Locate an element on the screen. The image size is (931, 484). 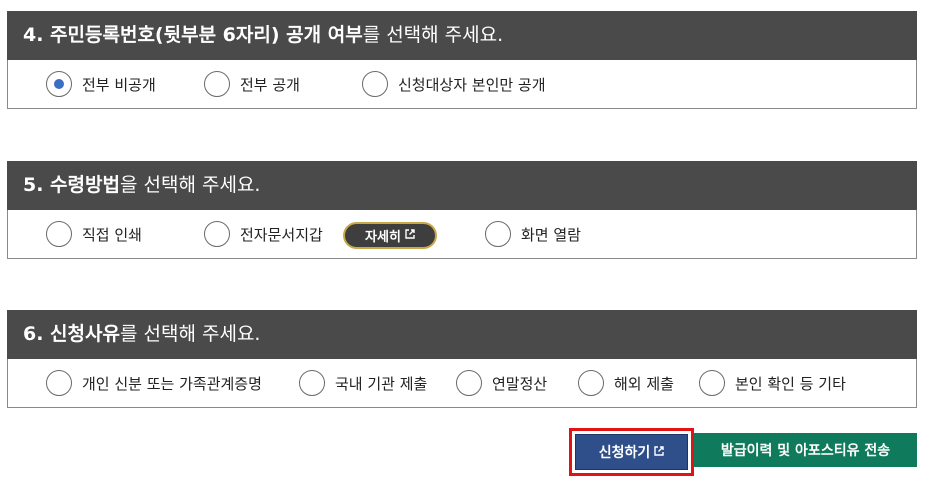
radio-label: 전자문서지갑 is located at coordinates (281, 234).